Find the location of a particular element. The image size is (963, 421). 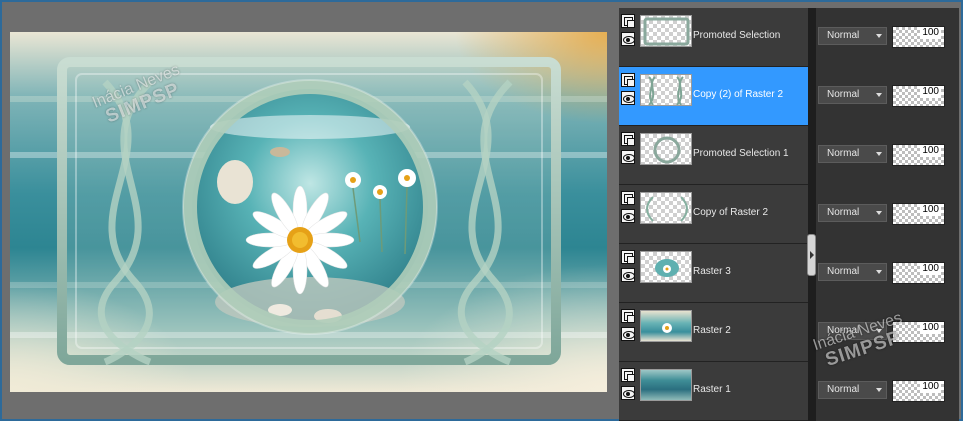

layer-name: Promoted Selection is located at coordinates (737, 35).